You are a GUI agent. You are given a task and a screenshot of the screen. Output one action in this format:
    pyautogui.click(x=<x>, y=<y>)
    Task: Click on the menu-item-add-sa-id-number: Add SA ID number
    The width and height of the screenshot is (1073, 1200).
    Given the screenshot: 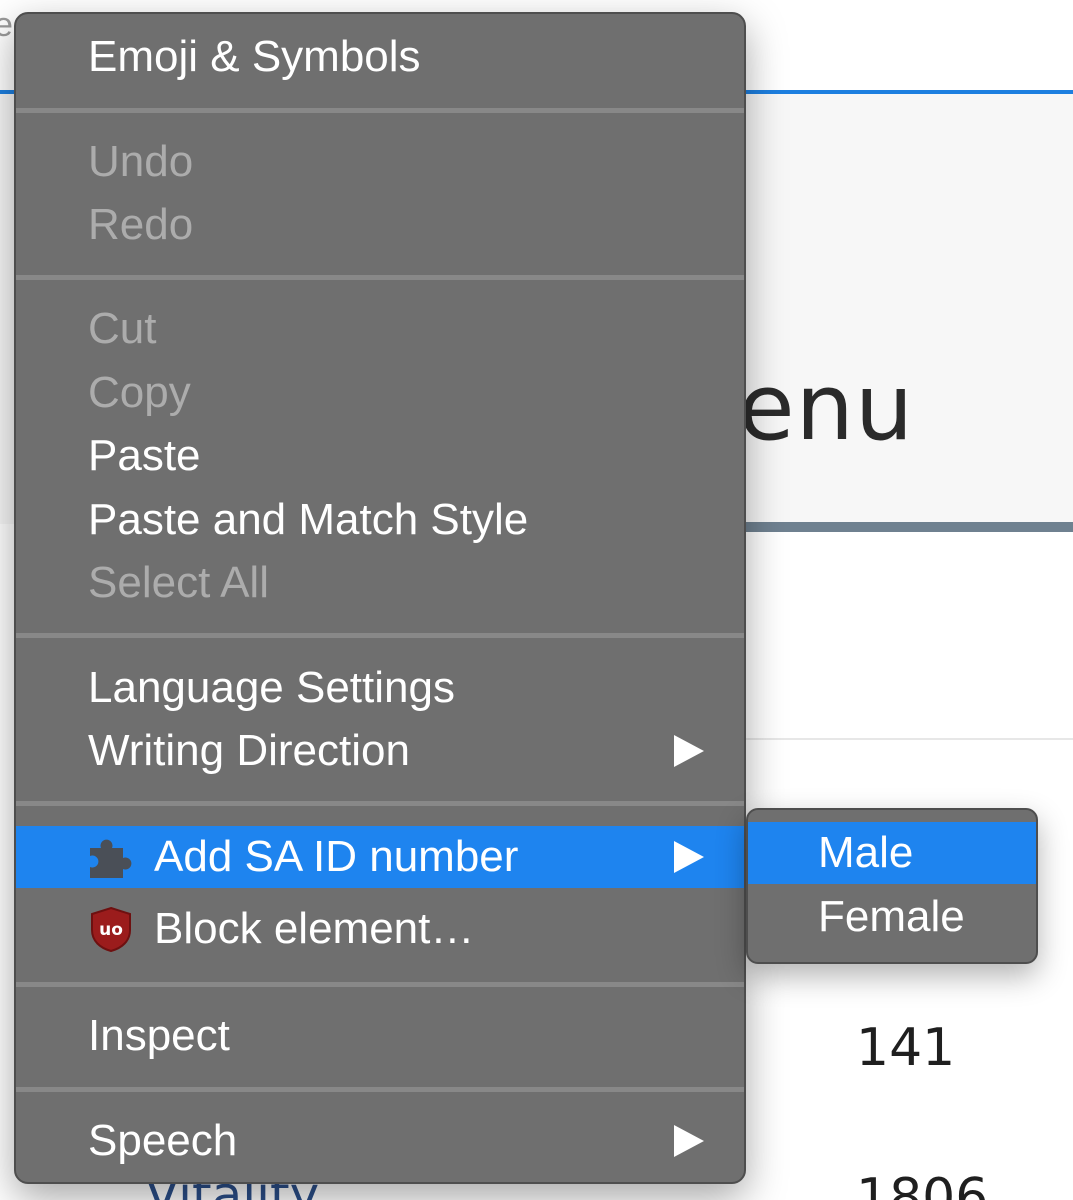 What is the action you would take?
    pyautogui.click(x=380, y=857)
    